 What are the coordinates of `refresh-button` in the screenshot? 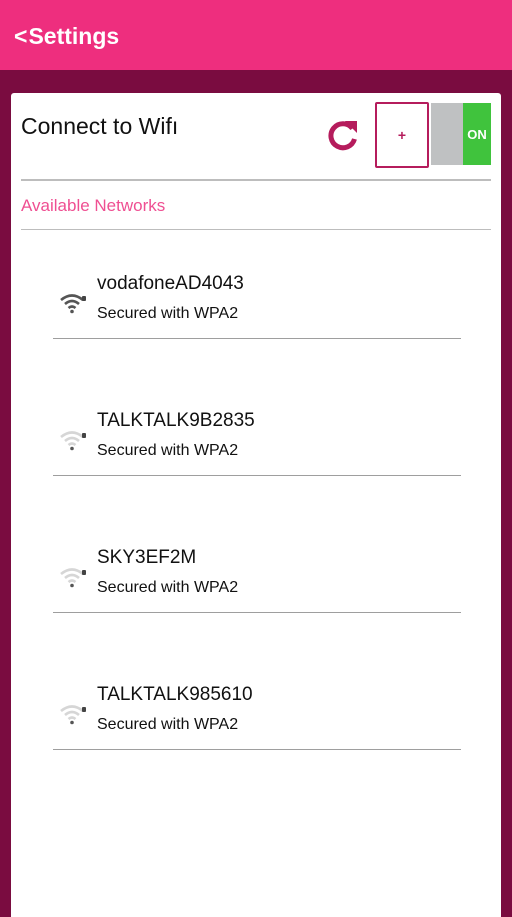 It's located at (343, 135).